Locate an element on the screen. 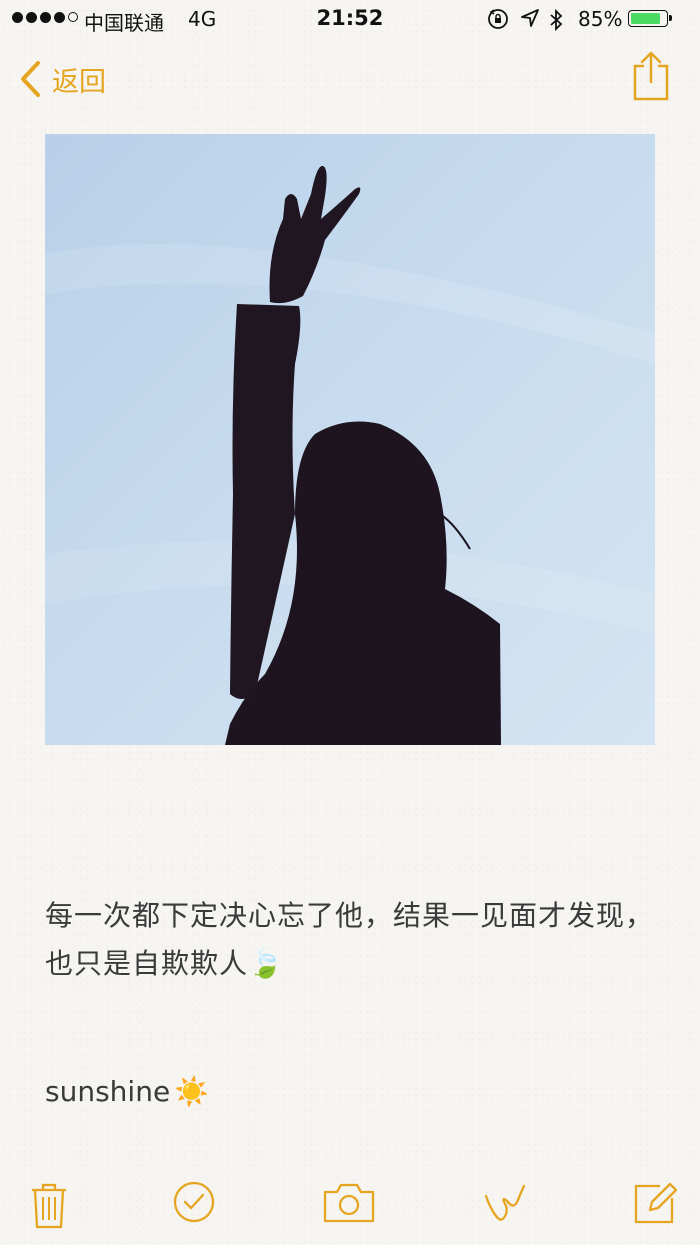 The width and height of the screenshot is (700, 1245). battery-fill is located at coordinates (645, 18).